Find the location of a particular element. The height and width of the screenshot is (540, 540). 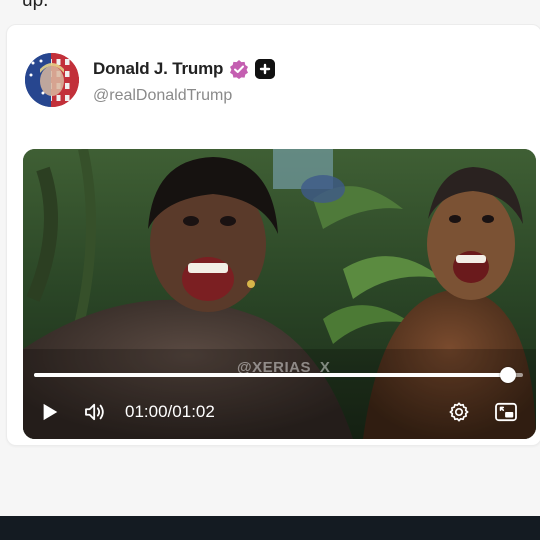

author-line: Donald J. Trump is located at coordinates (184, 69).